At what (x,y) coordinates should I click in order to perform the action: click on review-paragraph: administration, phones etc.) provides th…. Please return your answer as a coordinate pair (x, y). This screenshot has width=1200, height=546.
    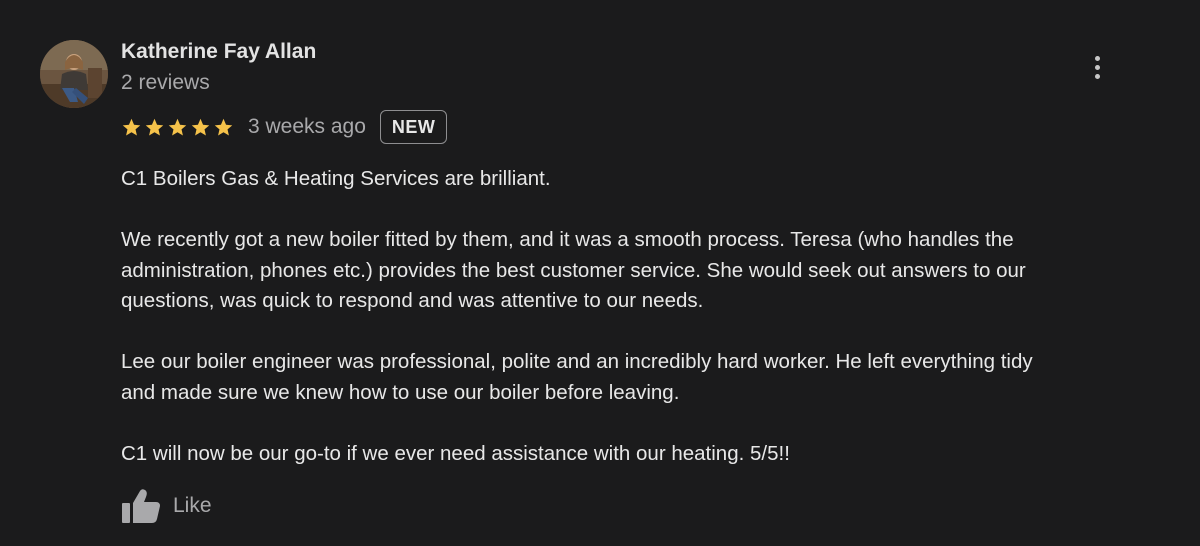
    Looking at the image, I should click on (573, 270).